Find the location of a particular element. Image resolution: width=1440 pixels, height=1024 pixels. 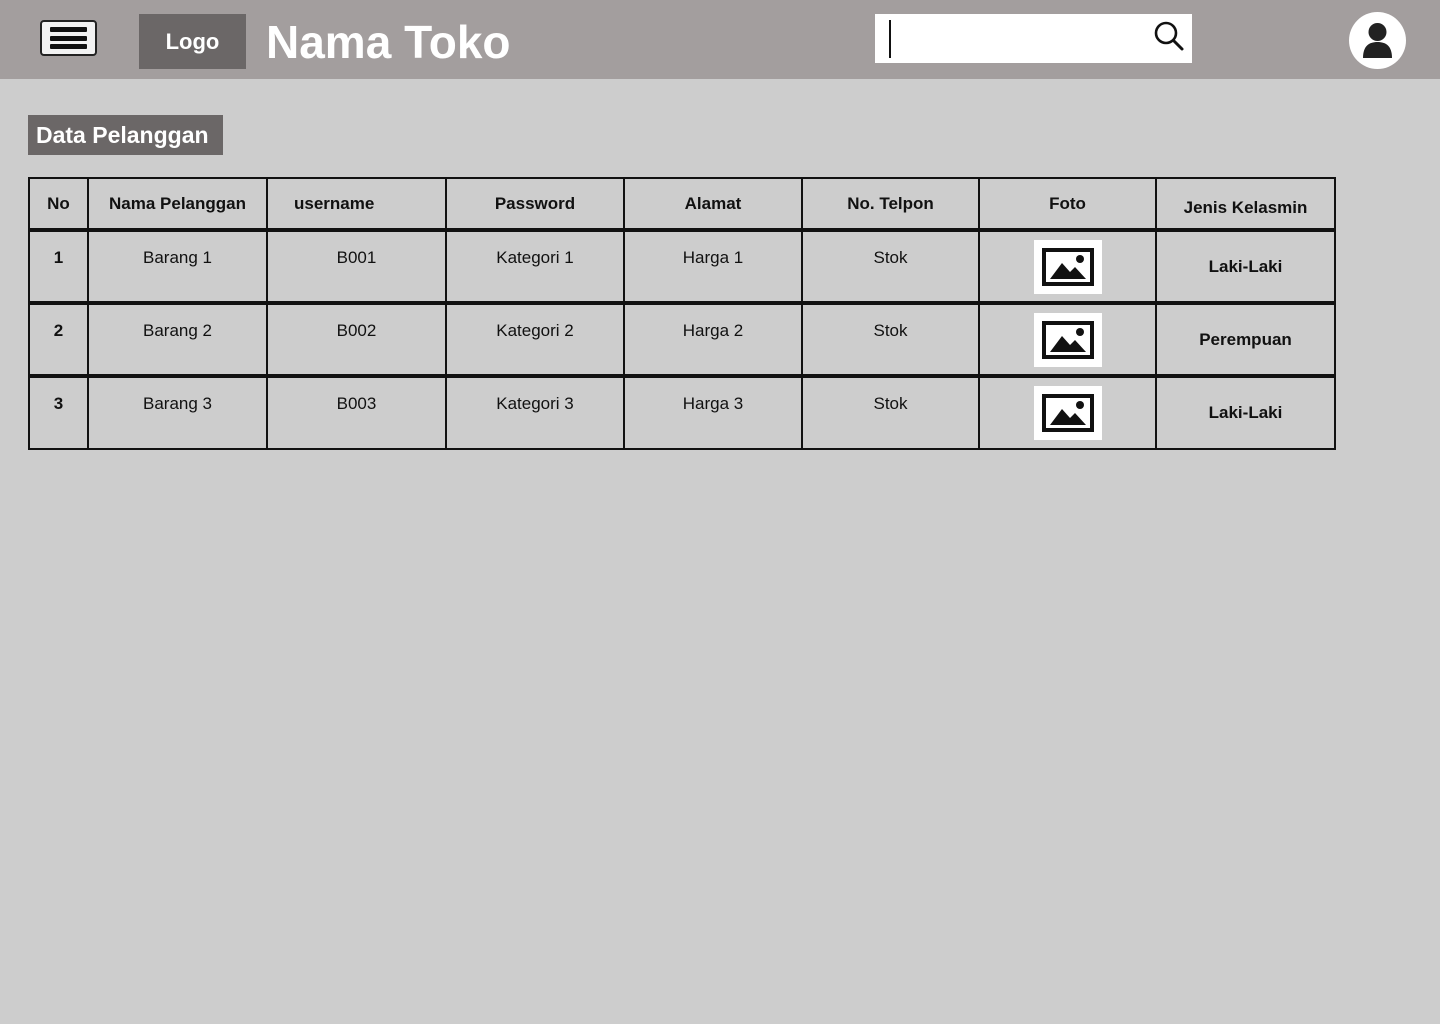

store-name: Nama Toko is located at coordinates (388, 42).